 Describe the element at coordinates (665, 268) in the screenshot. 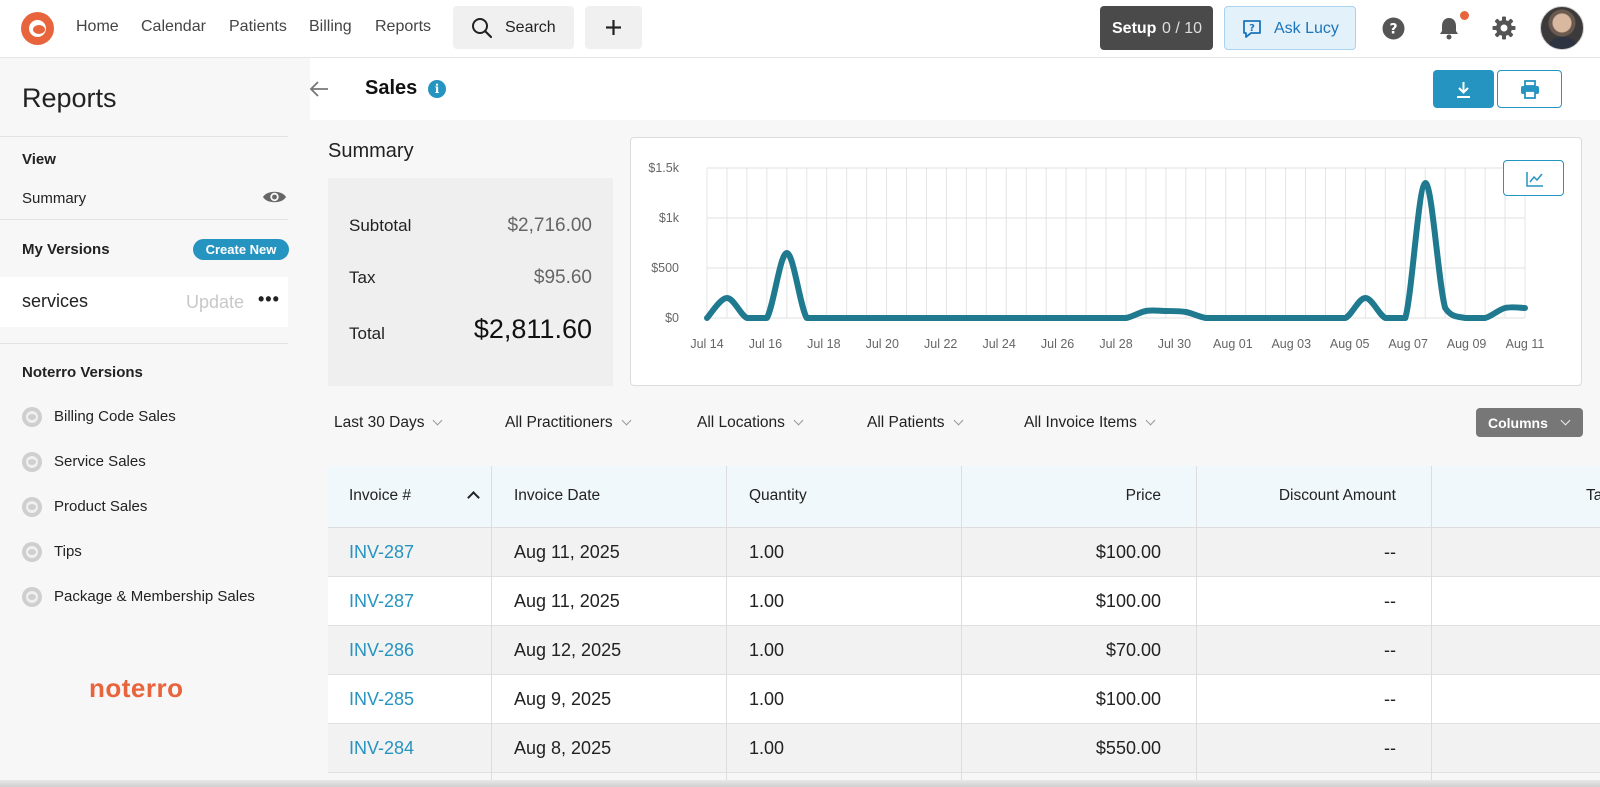

I see `y-tick-label: $500` at that location.